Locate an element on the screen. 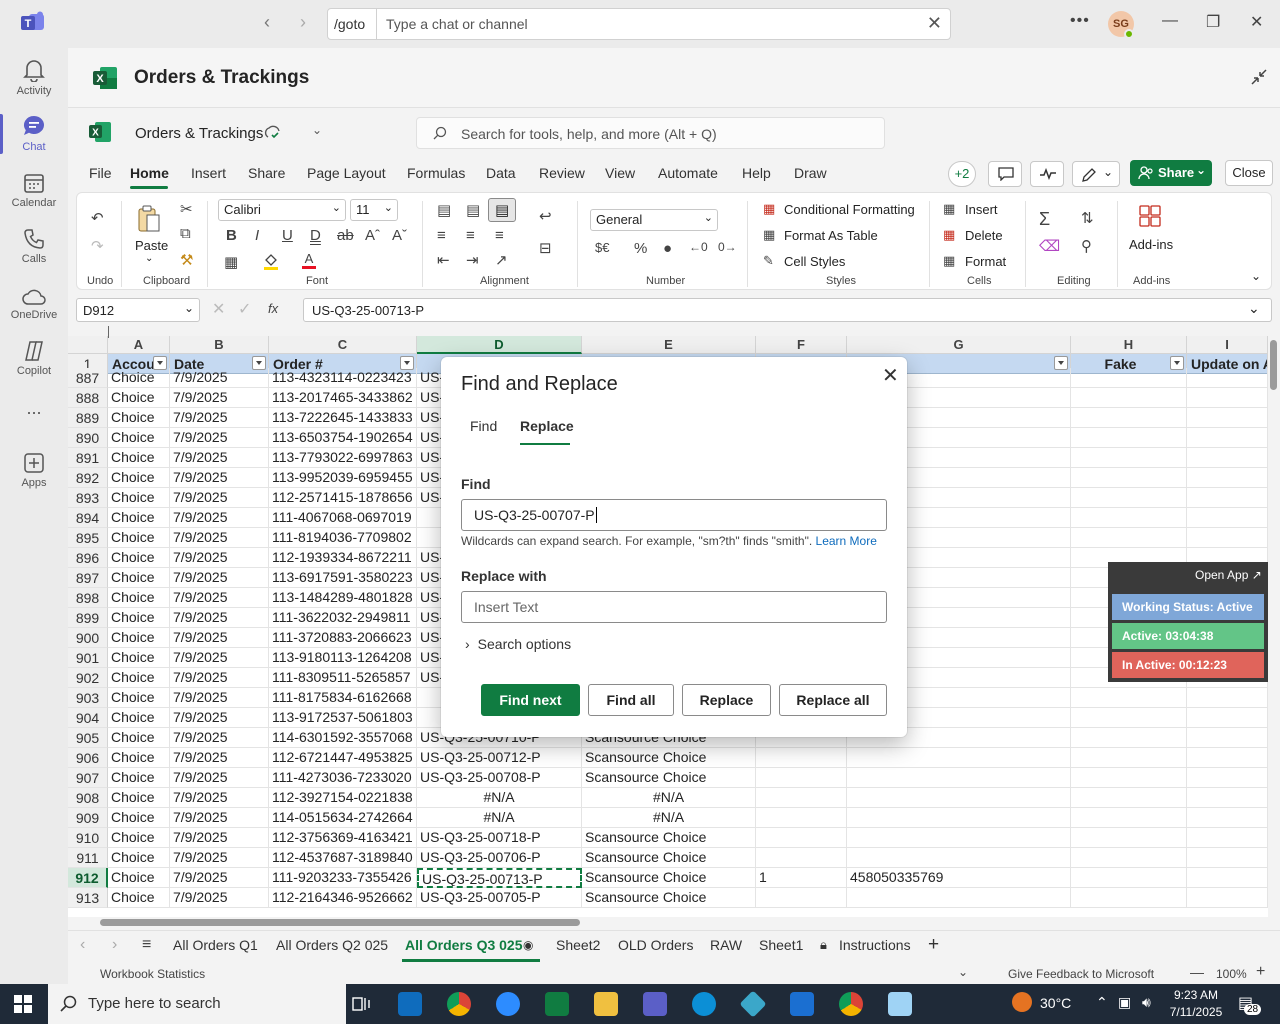 This screenshot has width=1280, height=1024. table-cell: 458050335769 is located at coordinates (959, 878).